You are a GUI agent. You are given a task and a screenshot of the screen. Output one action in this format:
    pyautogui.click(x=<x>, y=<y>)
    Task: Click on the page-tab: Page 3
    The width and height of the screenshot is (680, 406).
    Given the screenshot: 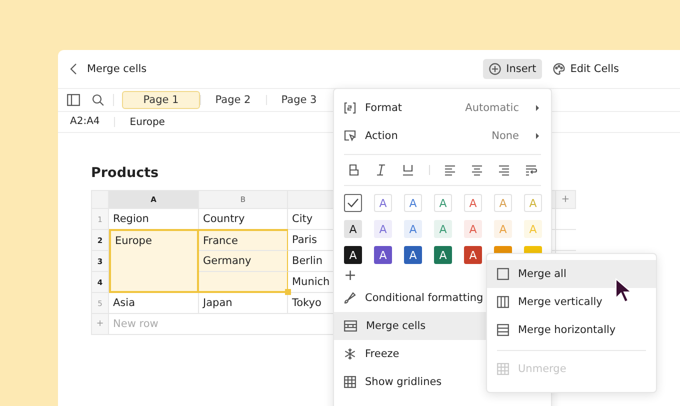 What is the action you would take?
    pyautogui.click(x=299, y=100)
    